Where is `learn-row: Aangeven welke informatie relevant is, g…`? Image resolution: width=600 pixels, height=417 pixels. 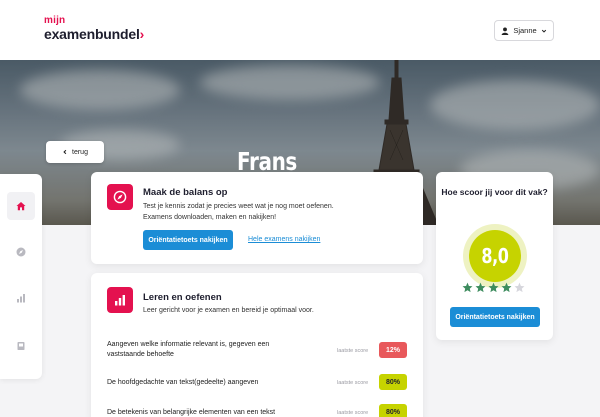
learn-row: Aangeven welke informatie relevant is, g… is located at coordinates (257, 350).